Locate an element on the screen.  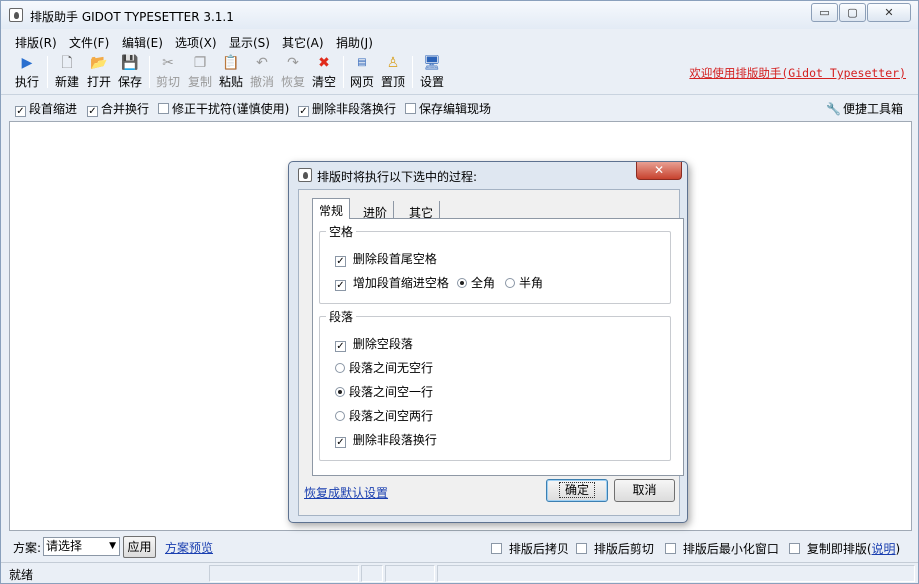
new-label: 新建 is located at coordinates (66, 82).